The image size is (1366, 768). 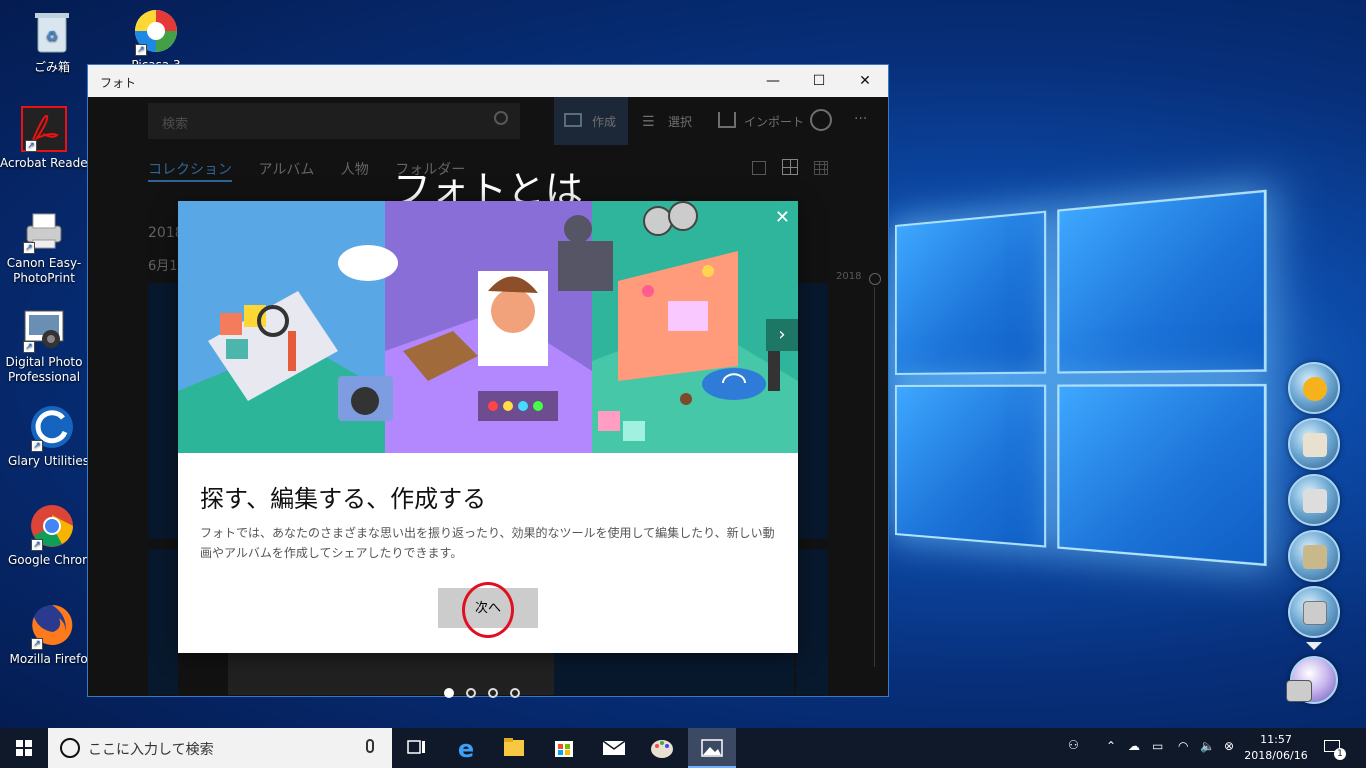 What do you see at coordinates (156, 32) in the screenshot?
I see `picasa-icon: ↗` at bounding box center [156, 32].